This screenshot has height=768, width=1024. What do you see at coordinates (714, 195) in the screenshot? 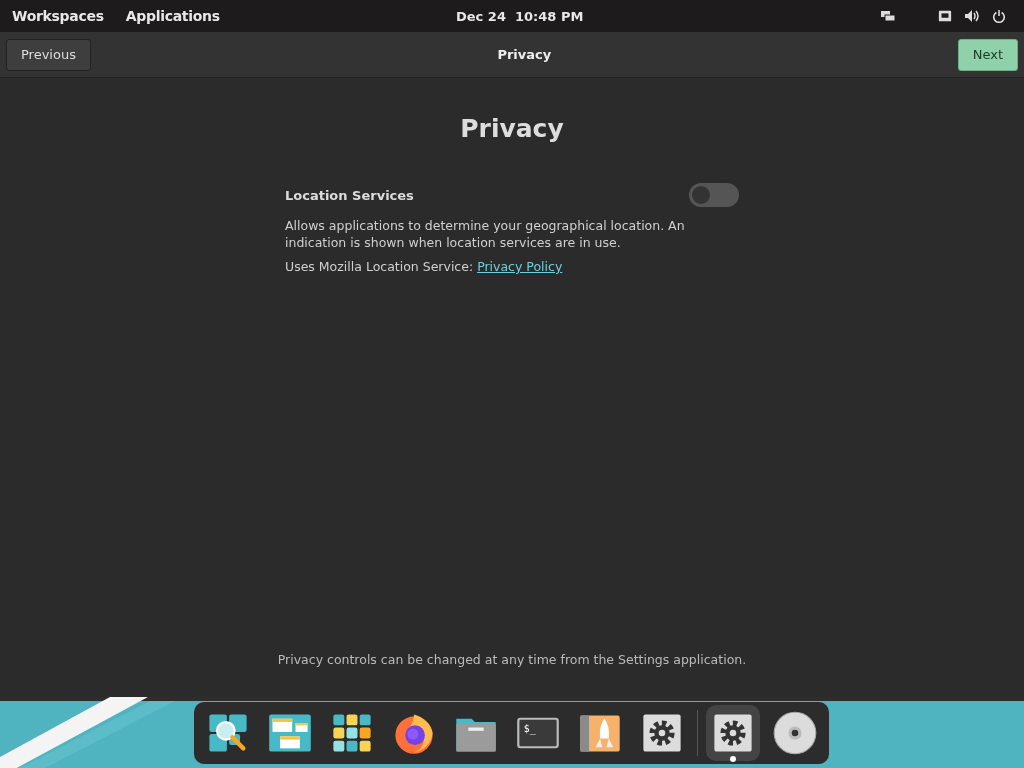
I see `toggle-switch` at bounding box center [714, 195].